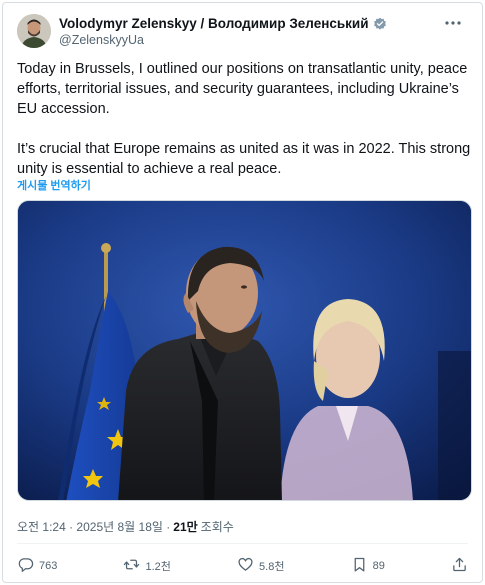 The image size is (485, 585). I want to click on bookmark-icon, so click(359, 566).